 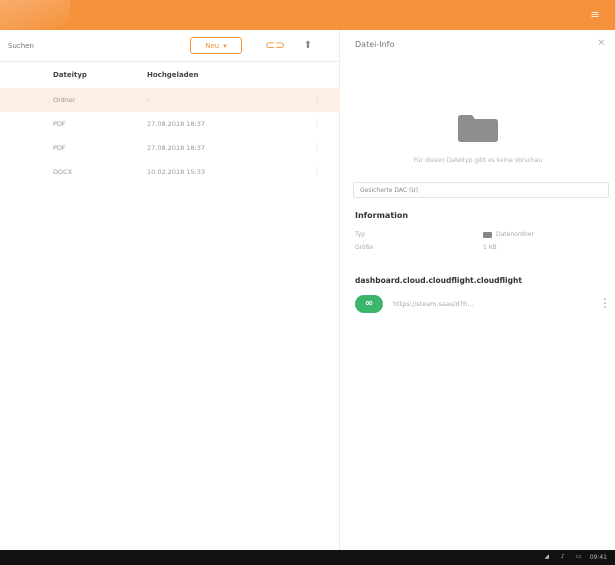 What do you see at coordinates (563, 557) in the screenshot?
I see `volume-icon: ♪` at bounding box center [563, 557].